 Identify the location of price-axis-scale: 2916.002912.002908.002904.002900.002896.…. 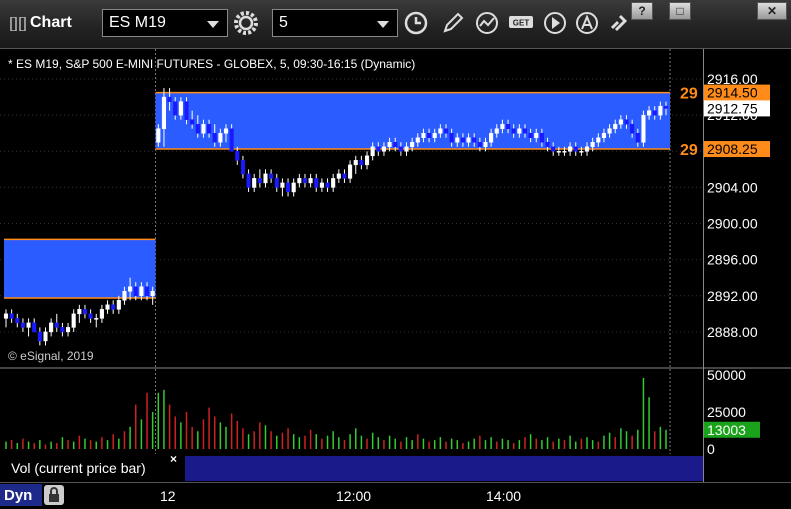
(737, 205).